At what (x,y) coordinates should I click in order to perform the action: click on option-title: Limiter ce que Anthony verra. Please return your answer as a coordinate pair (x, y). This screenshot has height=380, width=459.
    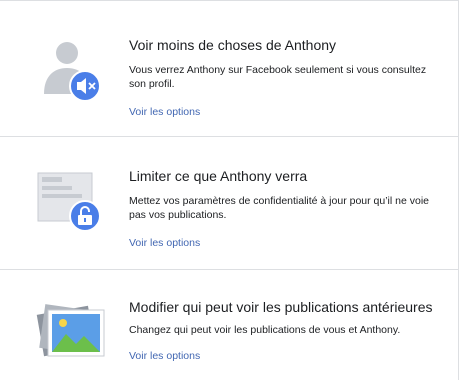
    Looking at the image, I should click on (218, 176).